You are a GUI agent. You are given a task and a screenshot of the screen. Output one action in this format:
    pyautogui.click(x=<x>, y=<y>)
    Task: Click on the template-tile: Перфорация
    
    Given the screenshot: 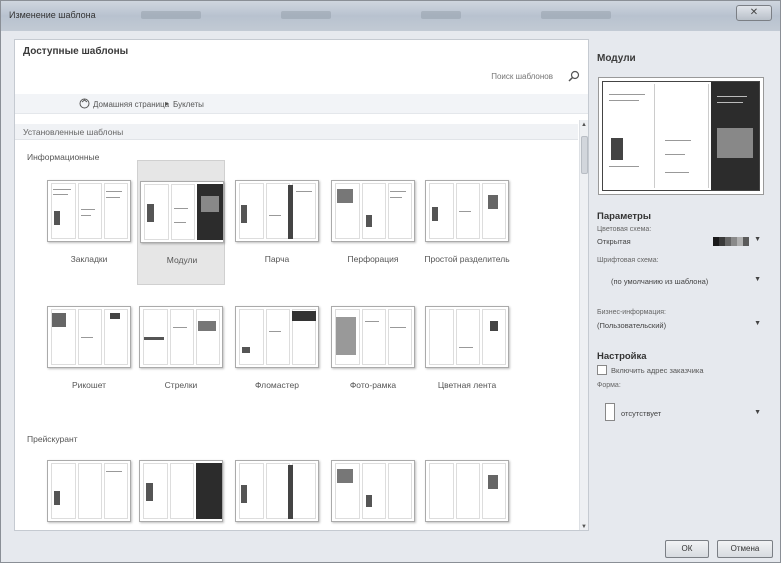 What is the action you would take?
    pyautogui.click(x=373, y=232)
    